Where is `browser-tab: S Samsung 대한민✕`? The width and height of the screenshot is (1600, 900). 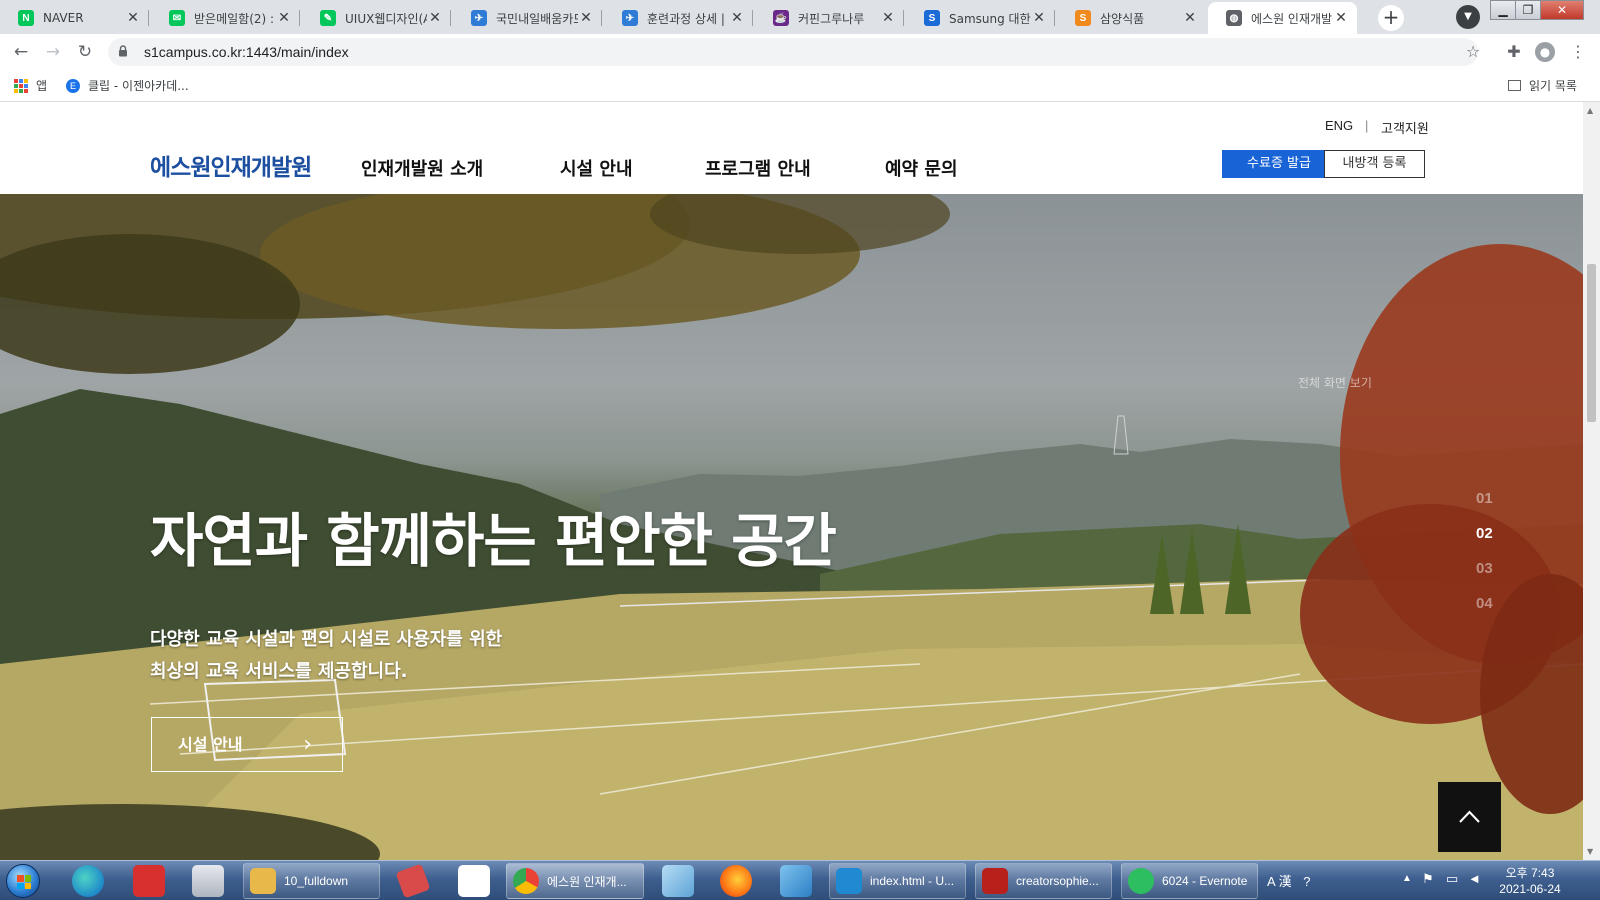
browser-tab: S Samsung 대한민✕ is located at coordinates (980, 18).